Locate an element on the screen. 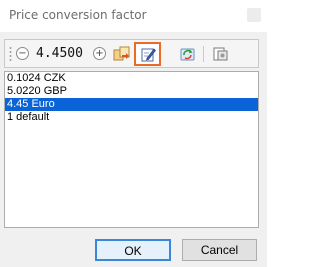 The height and width of the screenshot is (267, 320). window-title: Price conversion factor is located at coordinates (78, 15).